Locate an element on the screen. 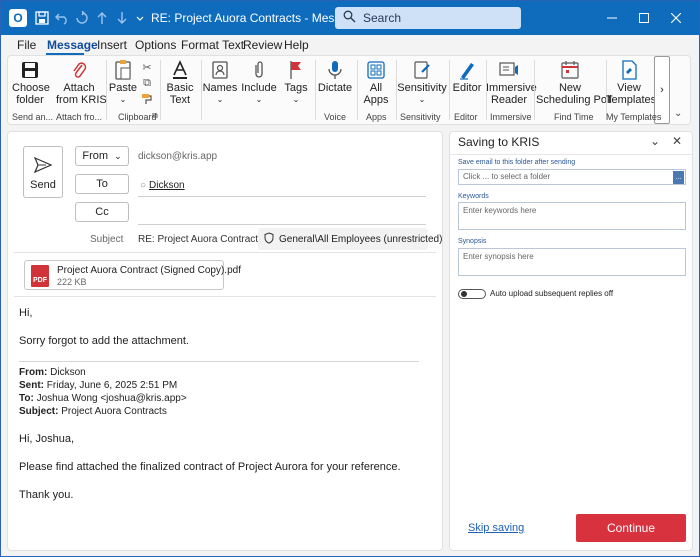  choose-folder-button: Choose folder is located at coordinates (31, 84).